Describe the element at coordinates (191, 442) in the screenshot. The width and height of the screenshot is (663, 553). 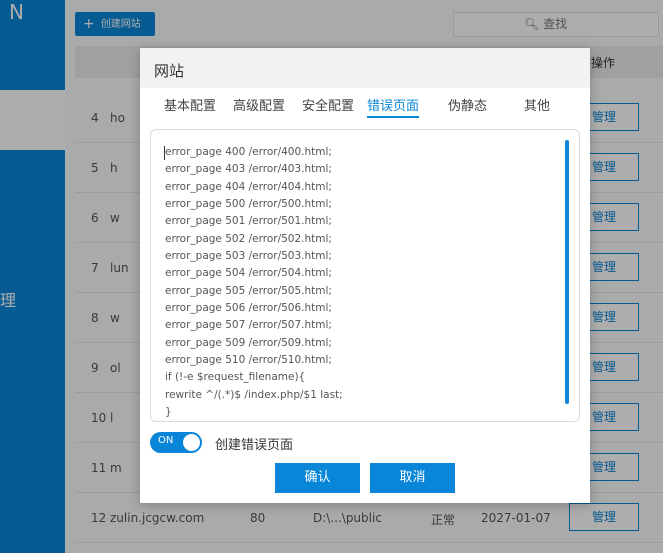
I see `toggle-knob` at that location.